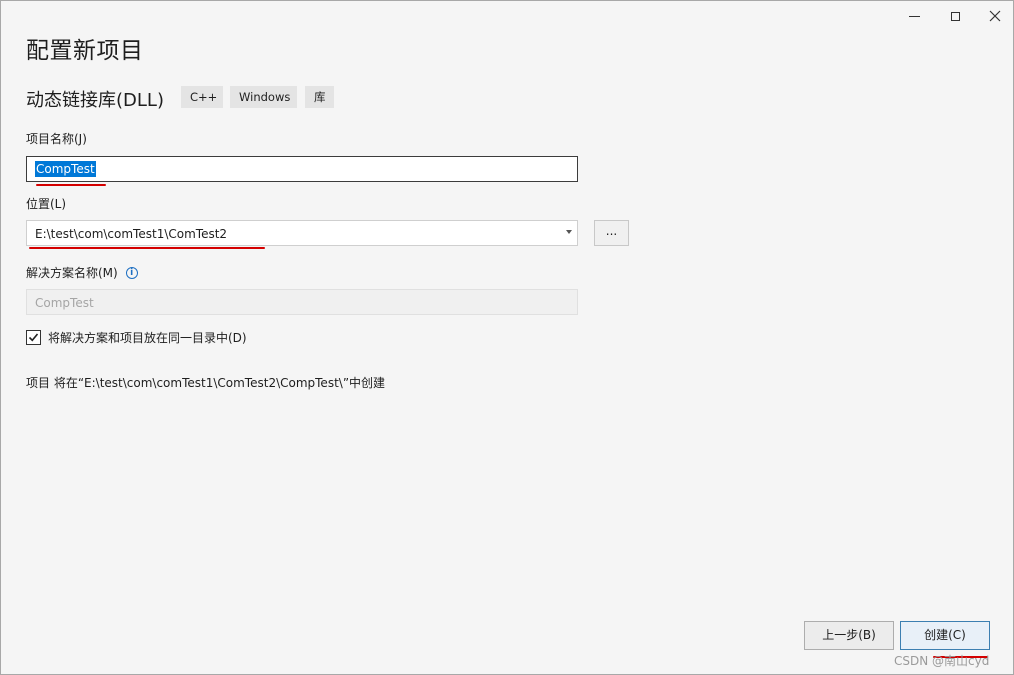  What do you see at coordinates (995, 16) in the screenshot?
I see `close-icon` at bounding box center [995, 16].